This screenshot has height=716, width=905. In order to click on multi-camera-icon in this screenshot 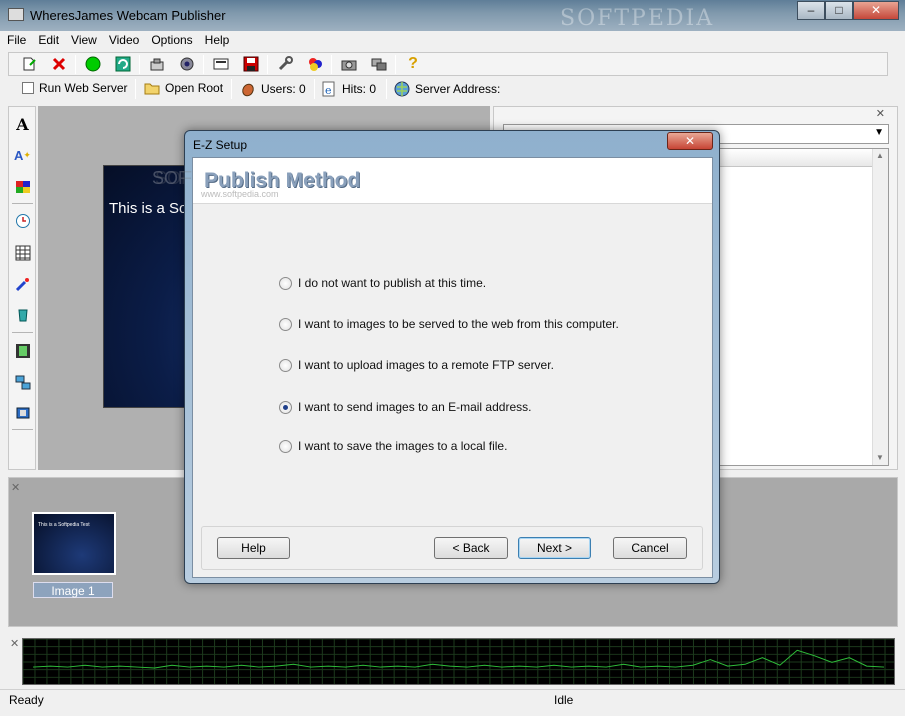, I will do `click(379, 64)`.